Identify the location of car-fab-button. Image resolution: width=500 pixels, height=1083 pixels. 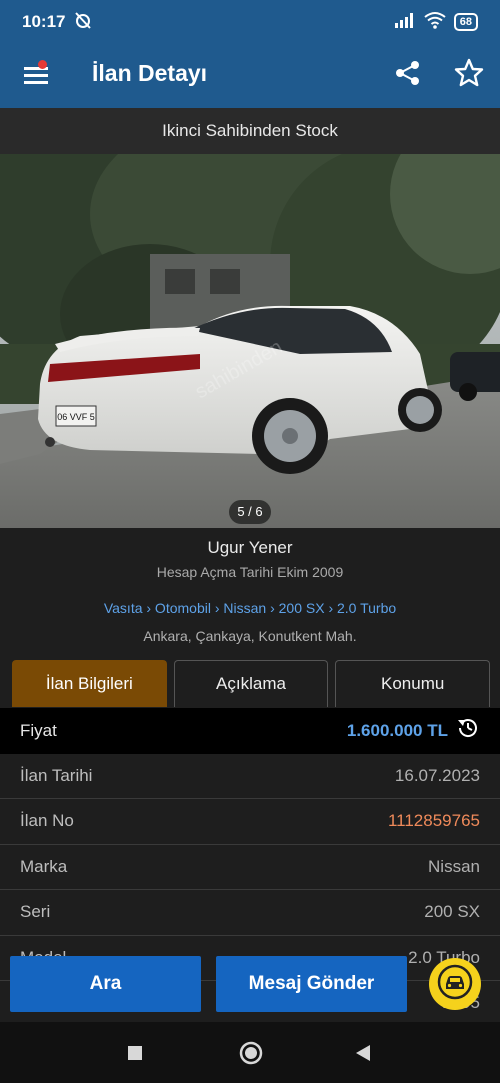
(455, 984).